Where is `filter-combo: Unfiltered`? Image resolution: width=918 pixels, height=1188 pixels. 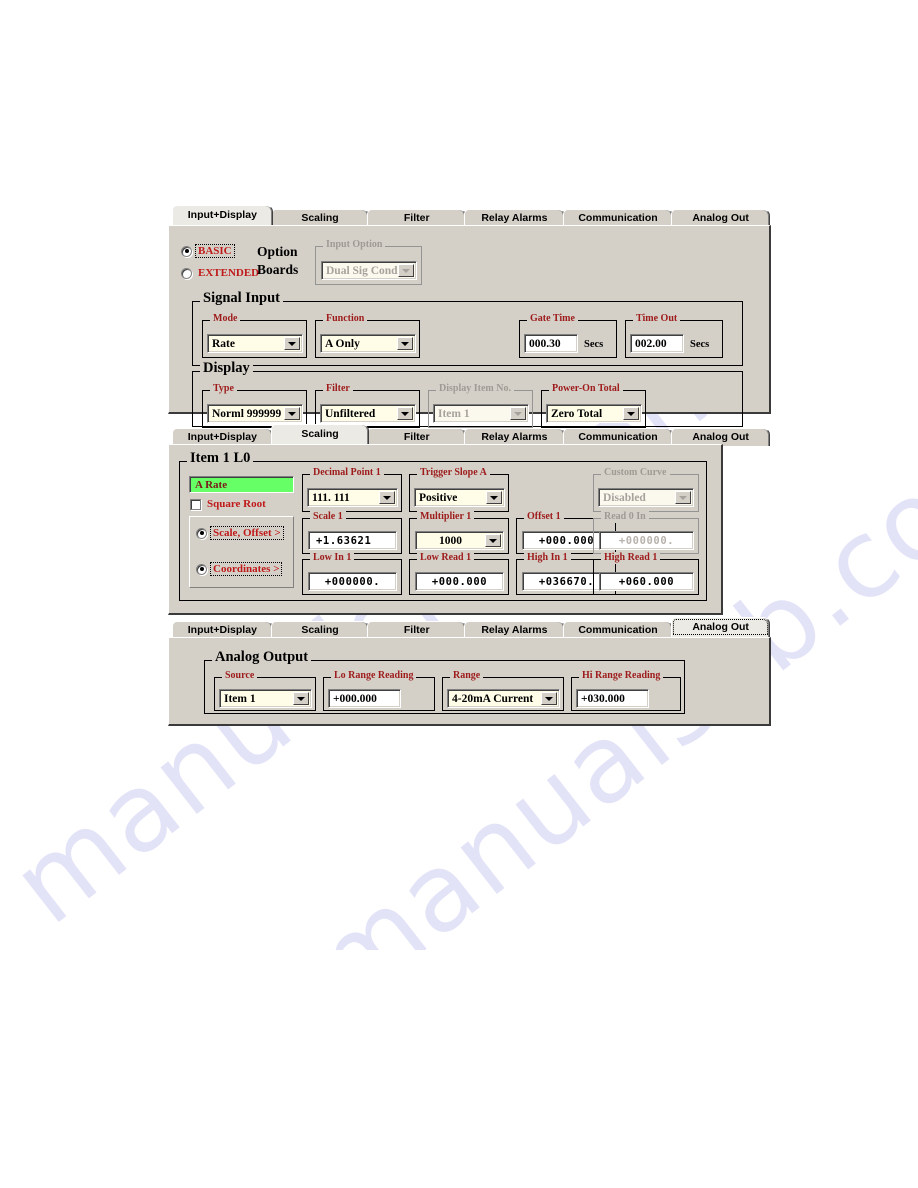 filter-combo: Unfiltered is located at coordinates (368, 413).